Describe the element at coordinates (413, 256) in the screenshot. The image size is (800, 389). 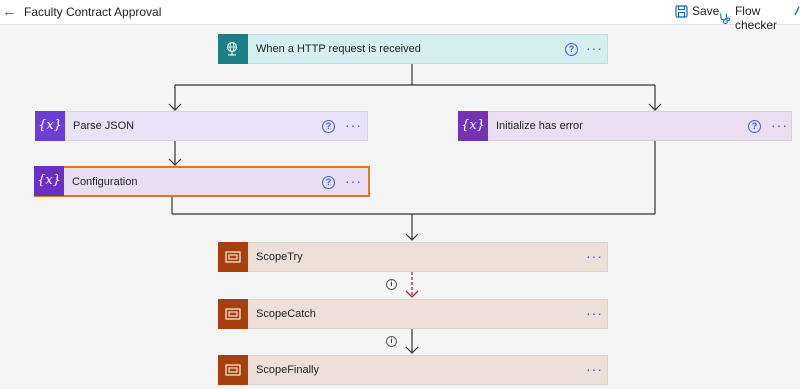
I see `scope-try-card: ScopeTry ···` at that location.